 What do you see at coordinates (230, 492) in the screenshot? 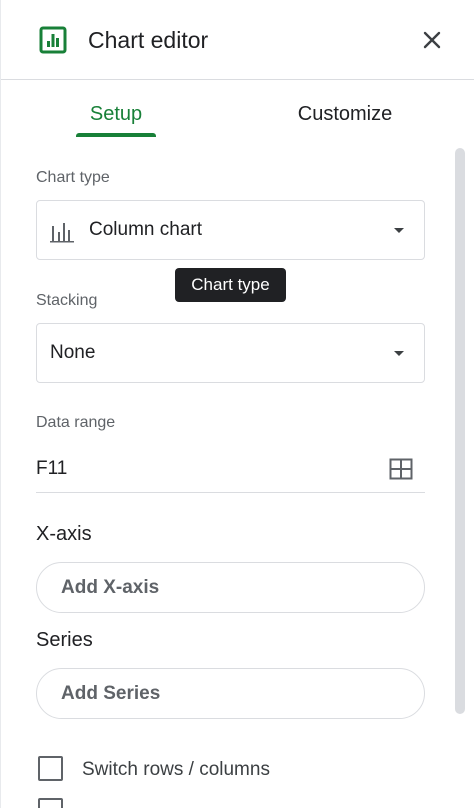
I see `data-range-underline` at bounding box center [230, 492].